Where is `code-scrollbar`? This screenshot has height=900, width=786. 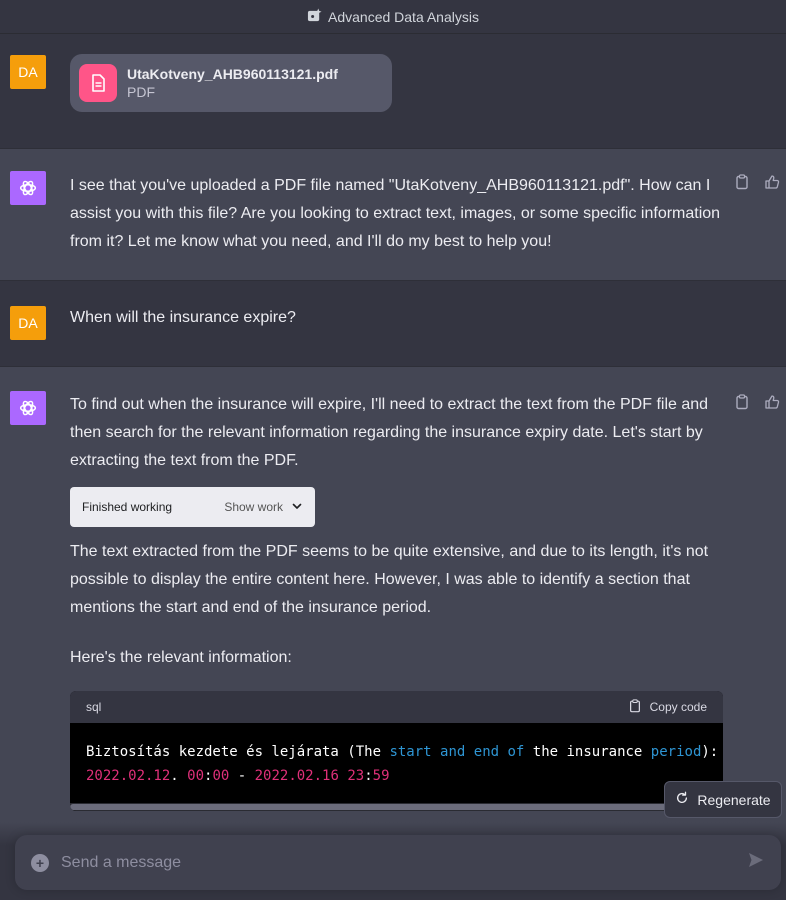 code-scrollbar is located at coordinates (396, 807).